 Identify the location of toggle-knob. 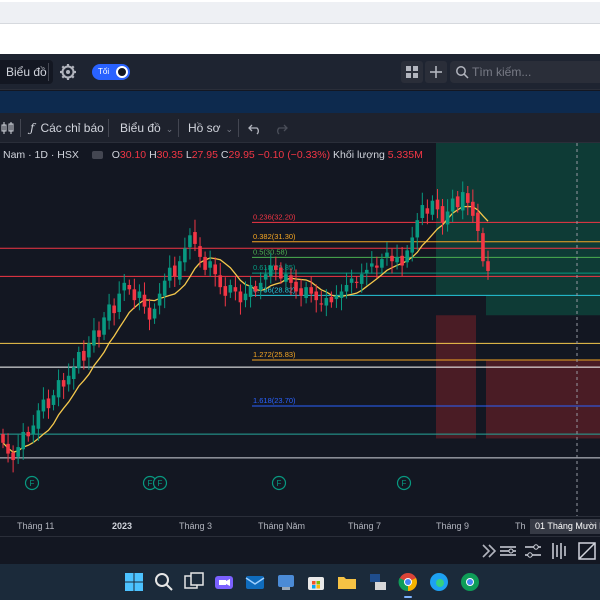
(122, 72).